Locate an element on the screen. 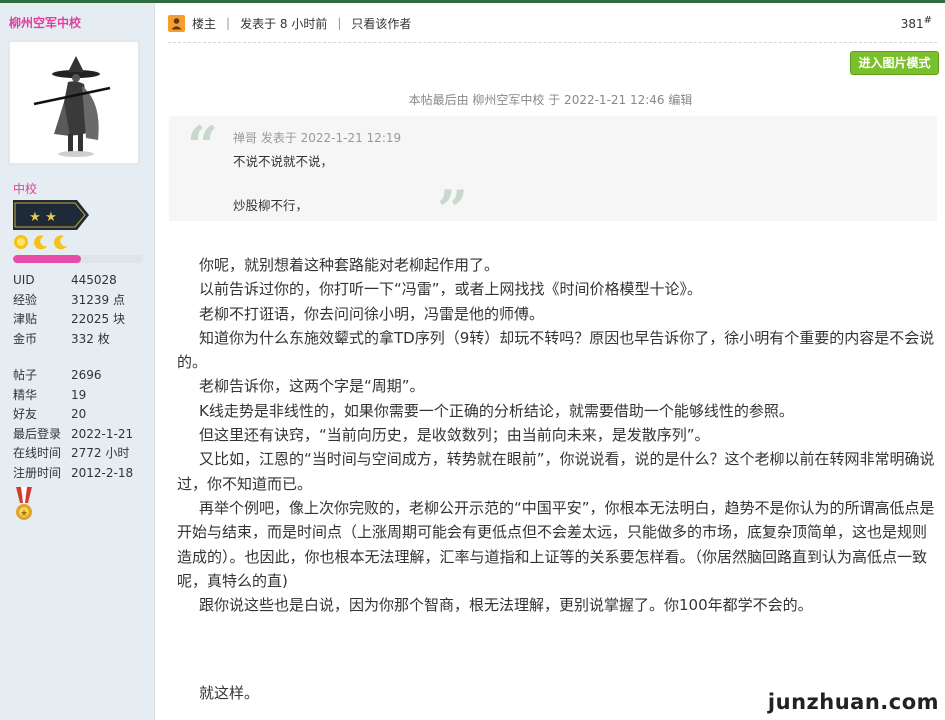 The image size is (945, 720). stat-value: 2022-1-21 is located at coordinates (102, 433).